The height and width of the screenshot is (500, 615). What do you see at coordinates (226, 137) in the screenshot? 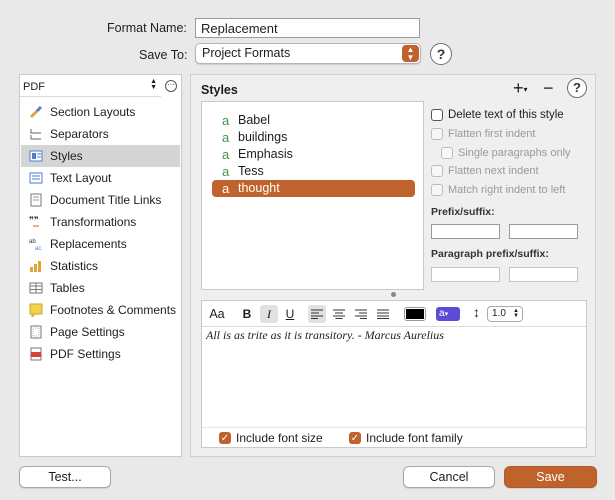
I see `style-icon: a` at bounding box center [226, 137].